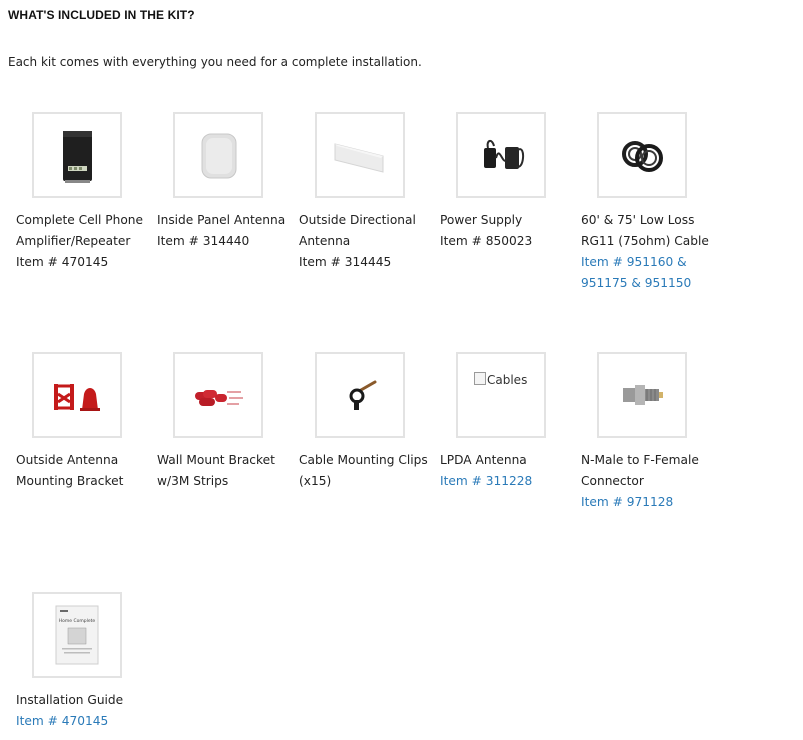  What do you see at coordinates (101, 15) in the screenshot?
I see `section-heading: WHAT'S INCLUDED IN THE KIT?` at bounding box center [101, 15].